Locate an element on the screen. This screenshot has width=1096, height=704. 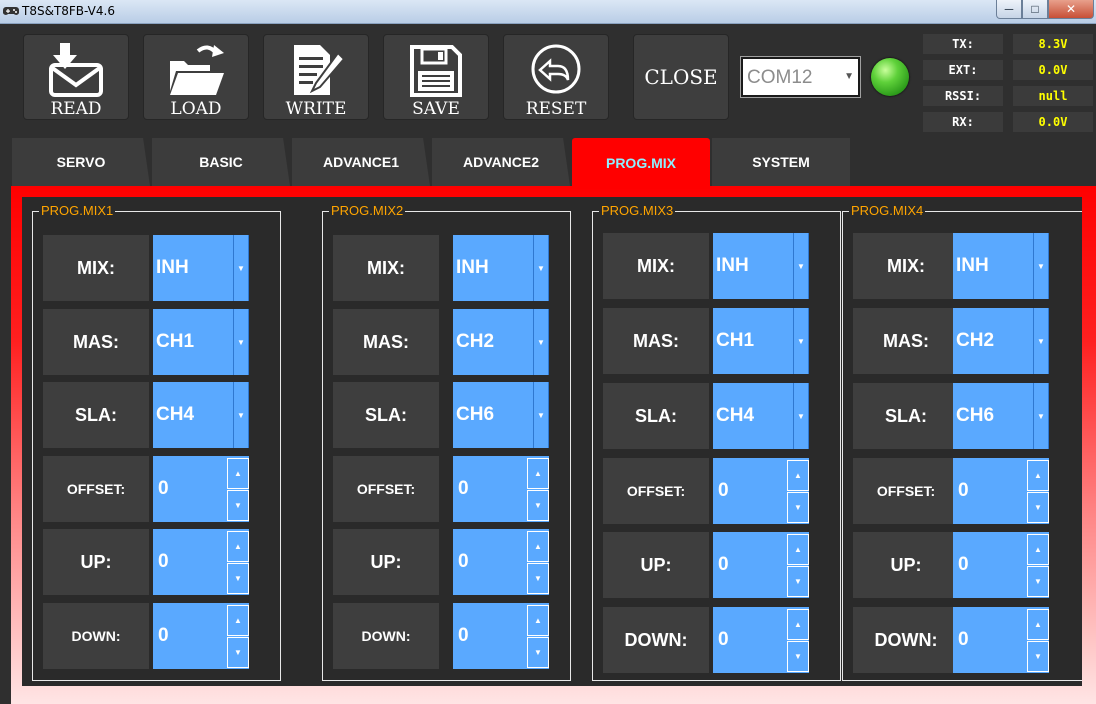
mix1-slave-select: CH4 ▼ is located at coordinates (201, 415).